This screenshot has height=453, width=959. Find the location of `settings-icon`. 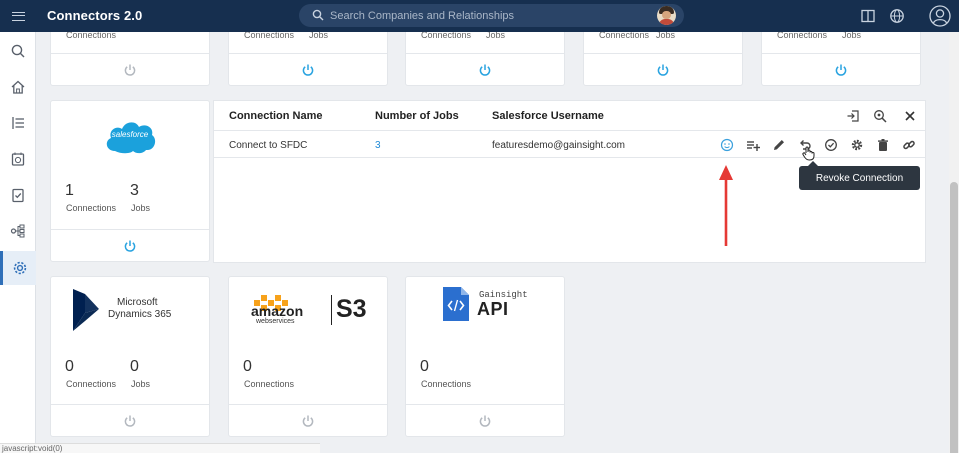

settings-icon is located at coordinates (857, 145).